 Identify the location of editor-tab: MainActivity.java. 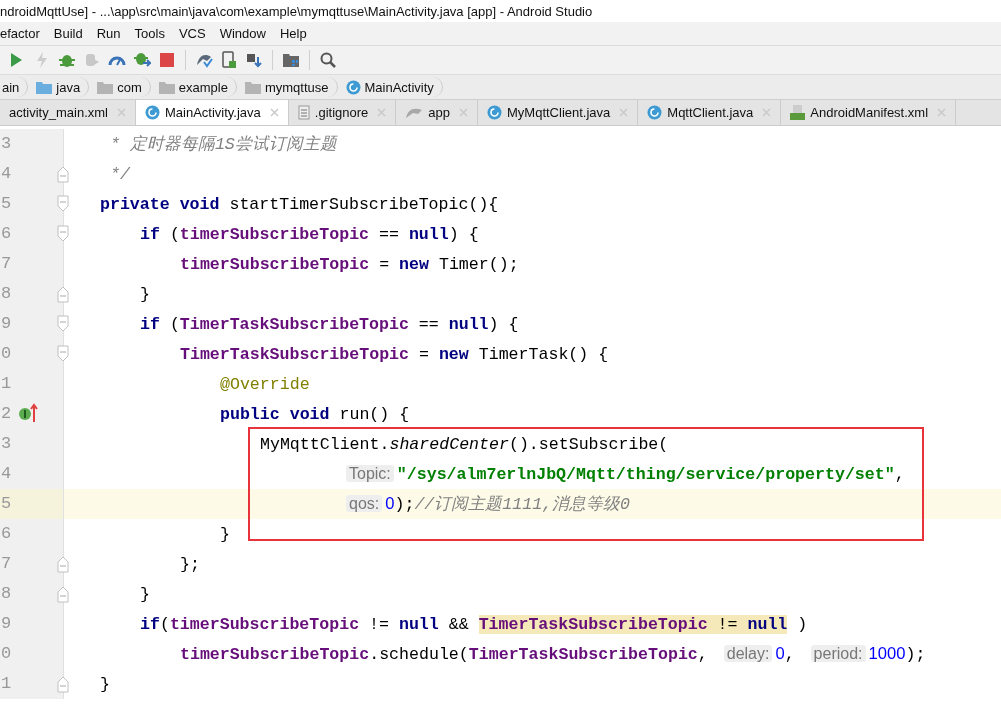
(212, 112).